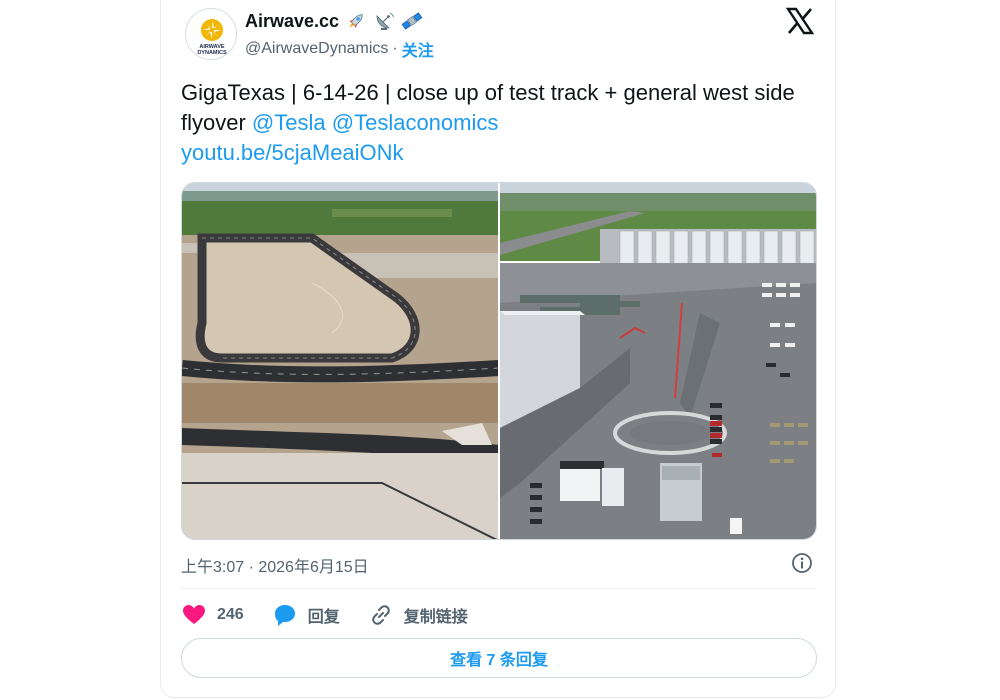  I want to click on tweet-timestamp: 上午3:07 · 2026年6月15日, so click(275, 565).